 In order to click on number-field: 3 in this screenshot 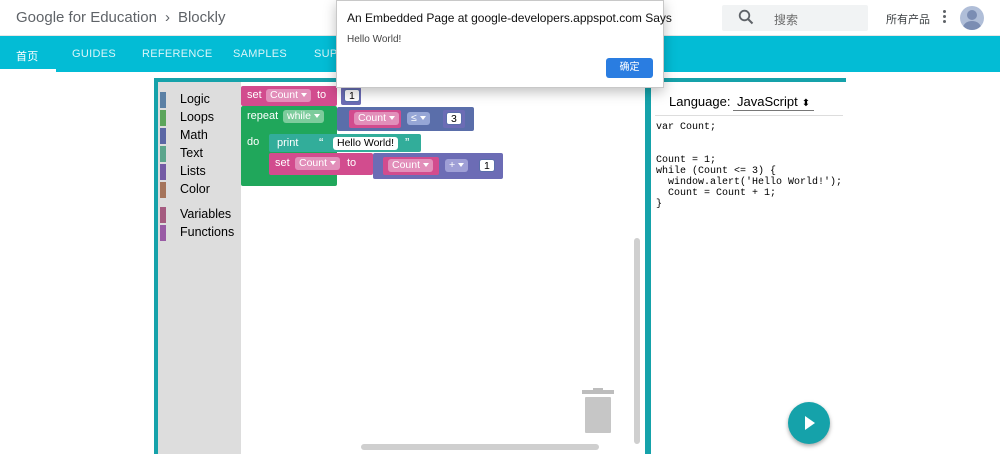, I will do `click(454, 118)`.